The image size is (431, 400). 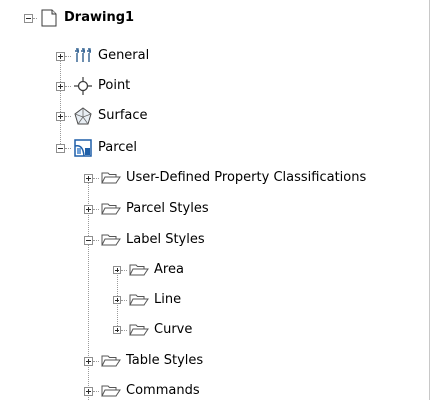 I want to click on tree-node-label: User-Defined Property Classifications, so click(x=246, y=177).